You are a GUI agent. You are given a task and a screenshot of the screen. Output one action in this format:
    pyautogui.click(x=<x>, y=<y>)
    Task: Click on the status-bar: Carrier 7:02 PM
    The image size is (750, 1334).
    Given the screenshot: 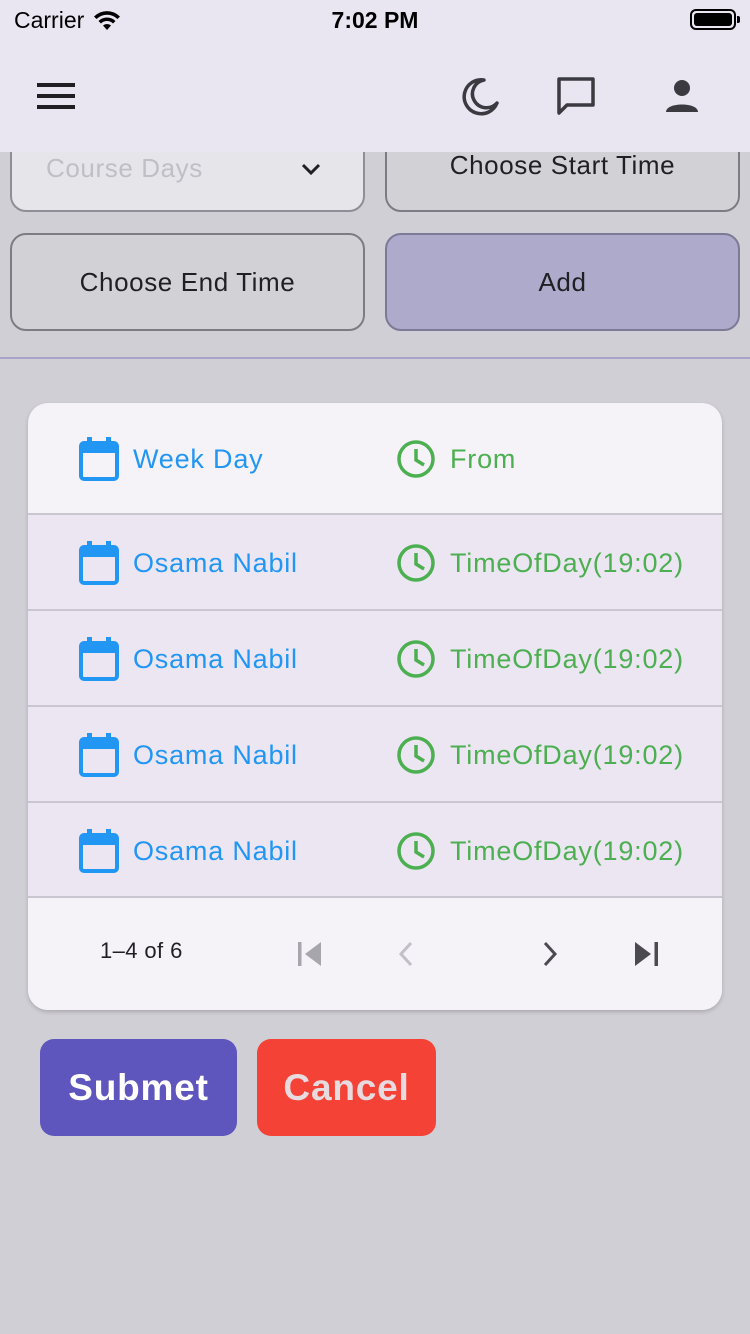 What is the action you would take?
    pyautogui.click(x=375, y=20)
    